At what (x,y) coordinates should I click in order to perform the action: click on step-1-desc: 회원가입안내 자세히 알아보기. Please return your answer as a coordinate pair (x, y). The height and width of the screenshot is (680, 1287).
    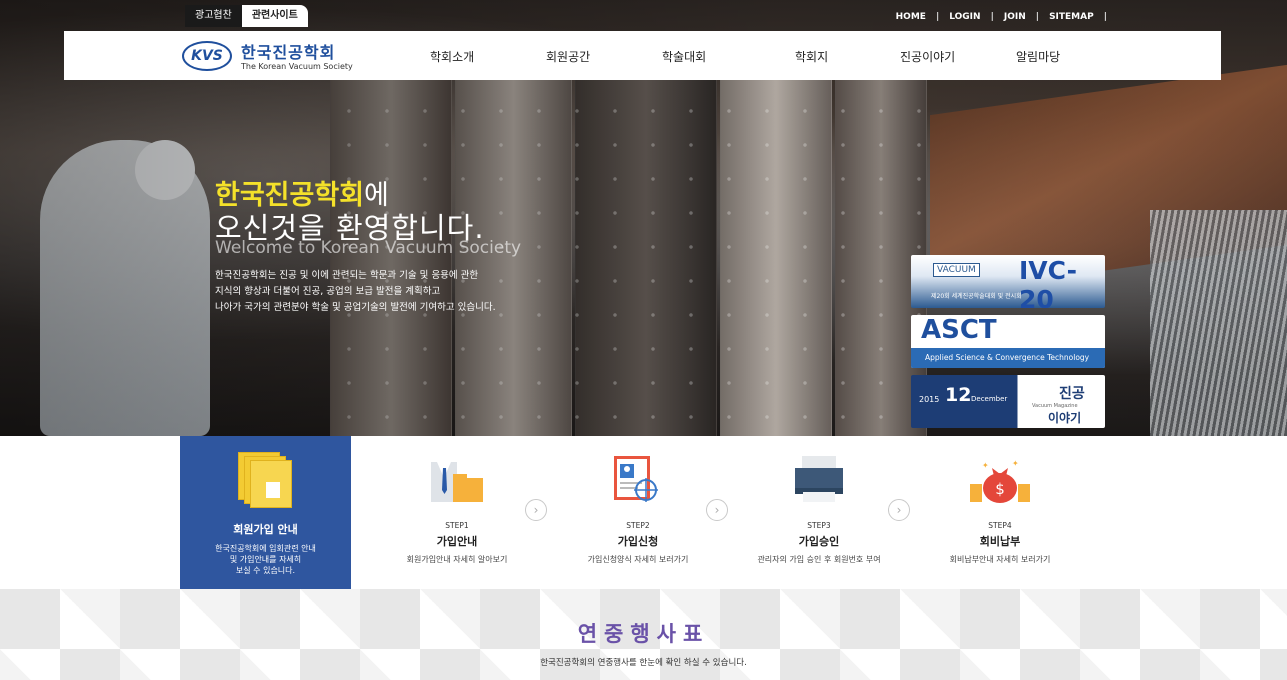
    Looking at the image, I should click on (457, 559).